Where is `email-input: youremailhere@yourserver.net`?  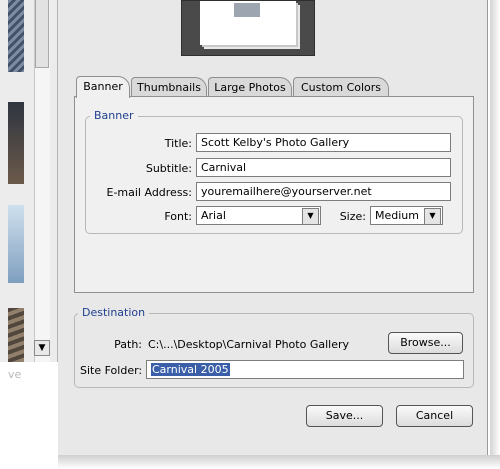
email-input: youremailhere@yourserver.net is located at coordinates (323, 191).